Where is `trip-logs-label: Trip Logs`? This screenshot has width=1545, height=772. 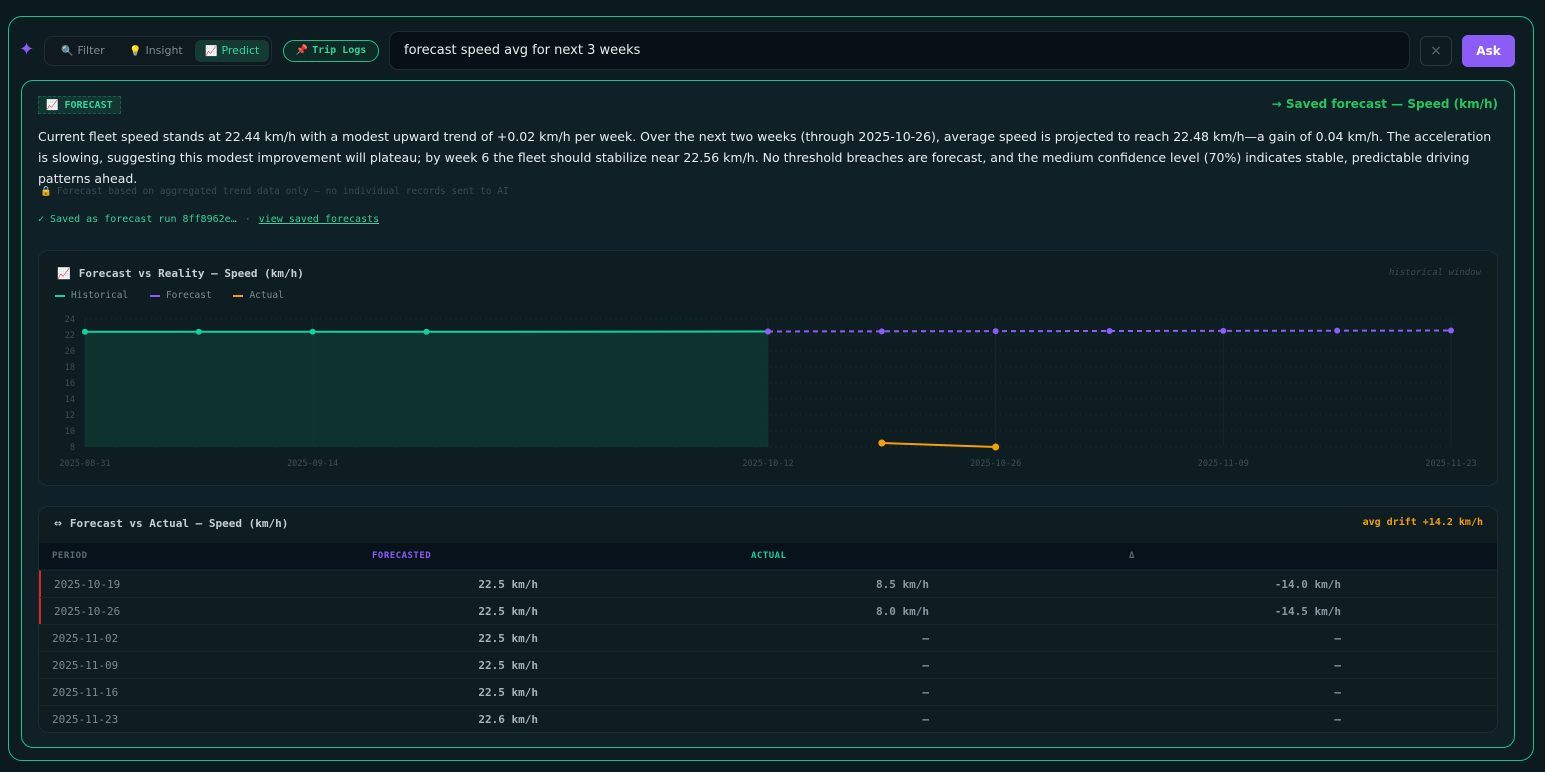
trip-logs-label: Trip Logs is located at coordinates (339, 50).